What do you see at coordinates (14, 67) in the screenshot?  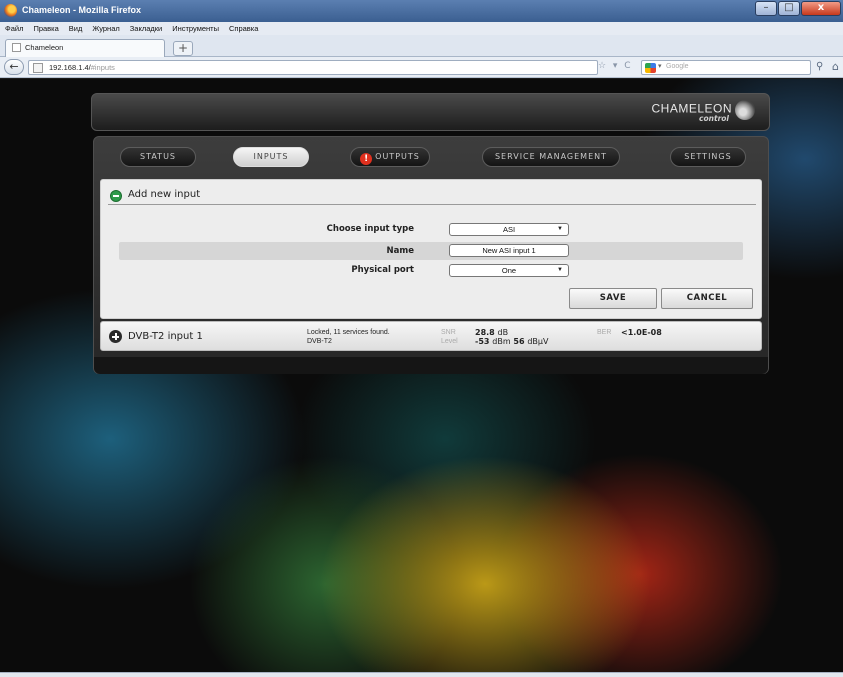 I see `back-button: ←` at bounding box center [14, 67].